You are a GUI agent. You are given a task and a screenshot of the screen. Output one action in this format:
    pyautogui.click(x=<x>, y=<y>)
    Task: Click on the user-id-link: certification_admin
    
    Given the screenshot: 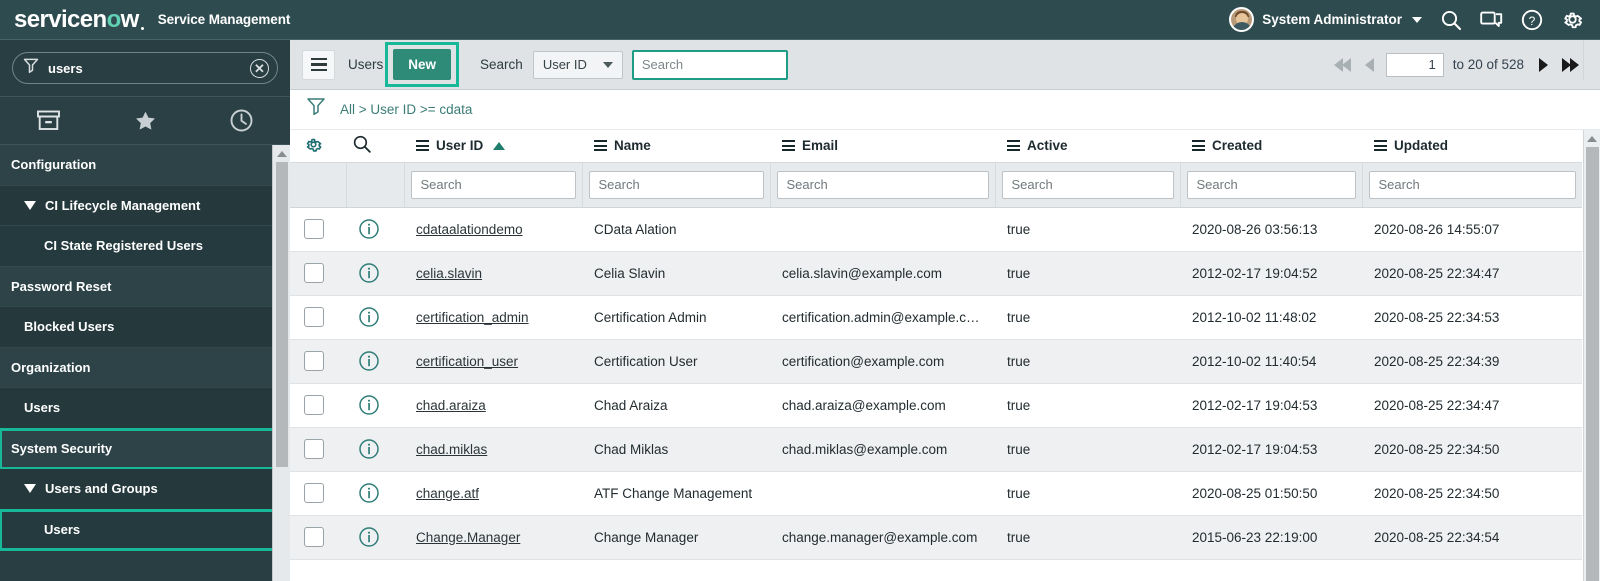 What is the action you would take?
    pyautogui.click(x=472, y=317)
    